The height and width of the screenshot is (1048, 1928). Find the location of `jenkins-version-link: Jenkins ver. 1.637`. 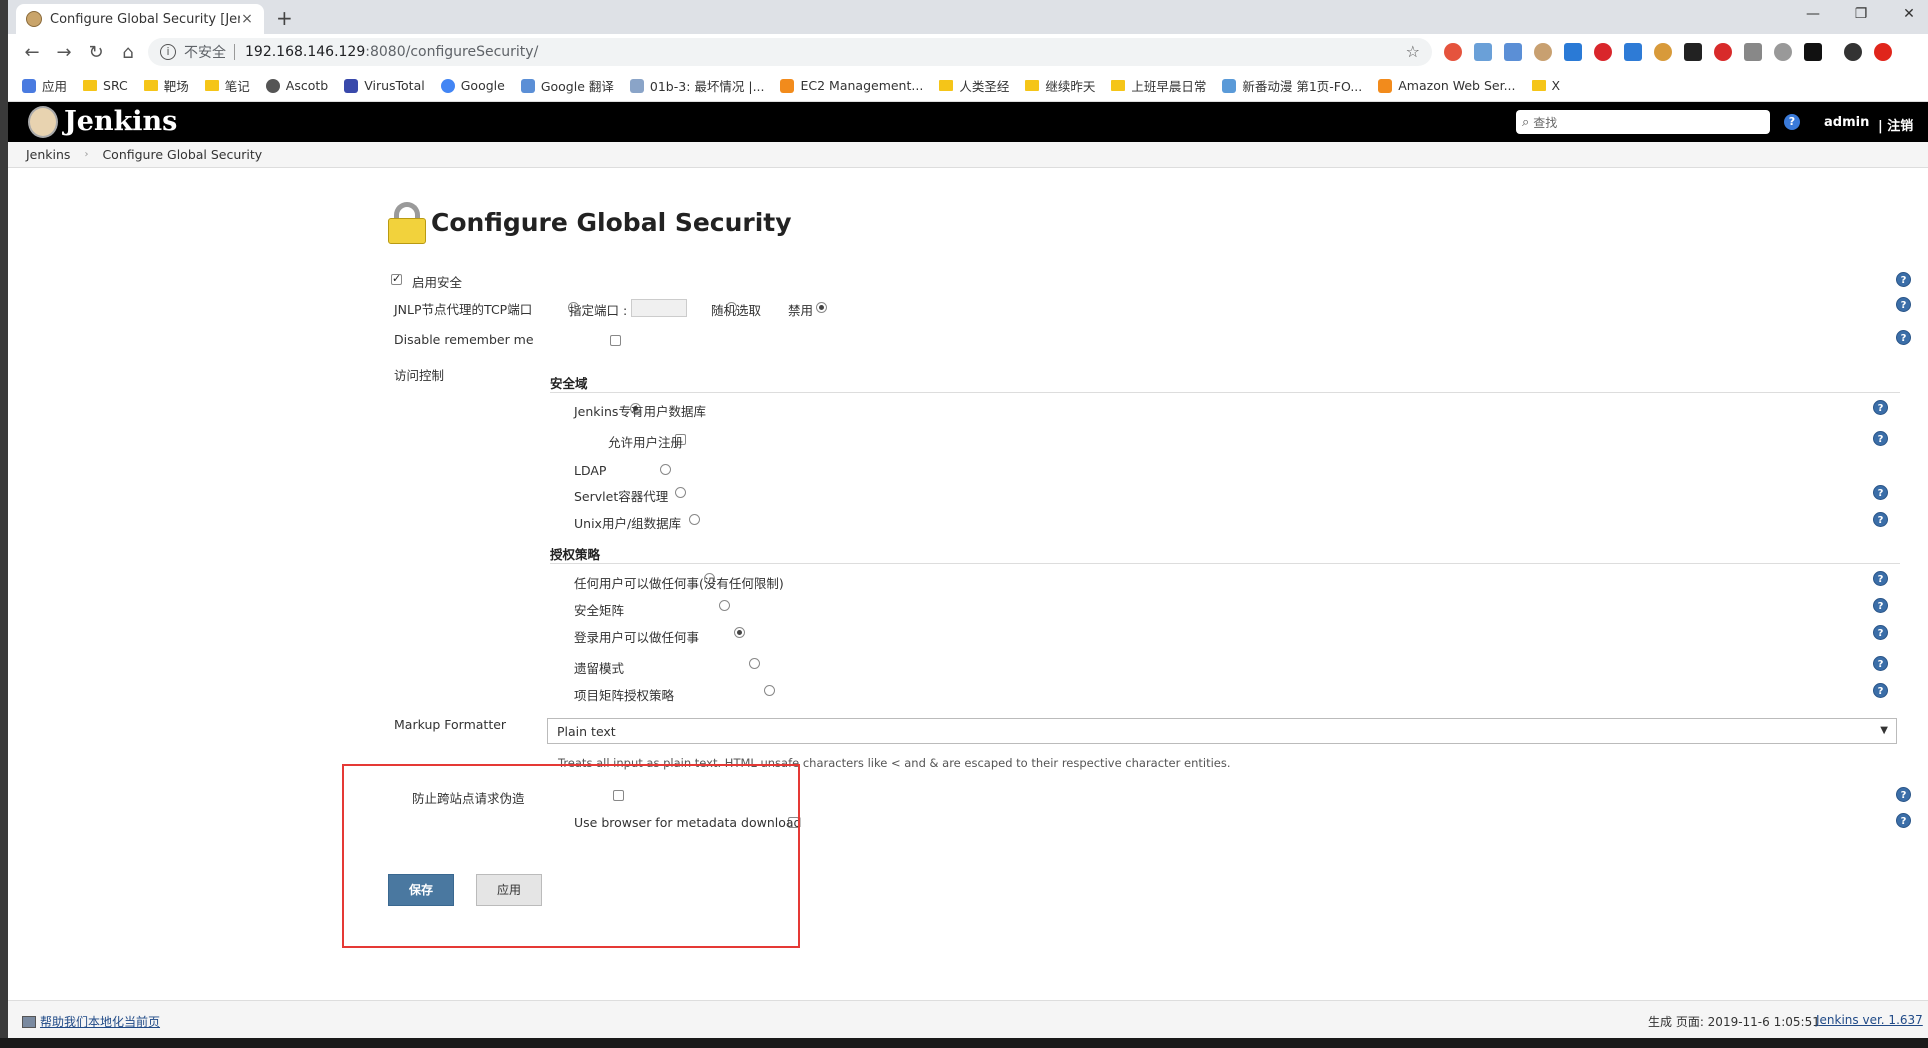

jenkins-version-link: Jenkins ver. 1.637 is located at coordinates (1869, 1020).